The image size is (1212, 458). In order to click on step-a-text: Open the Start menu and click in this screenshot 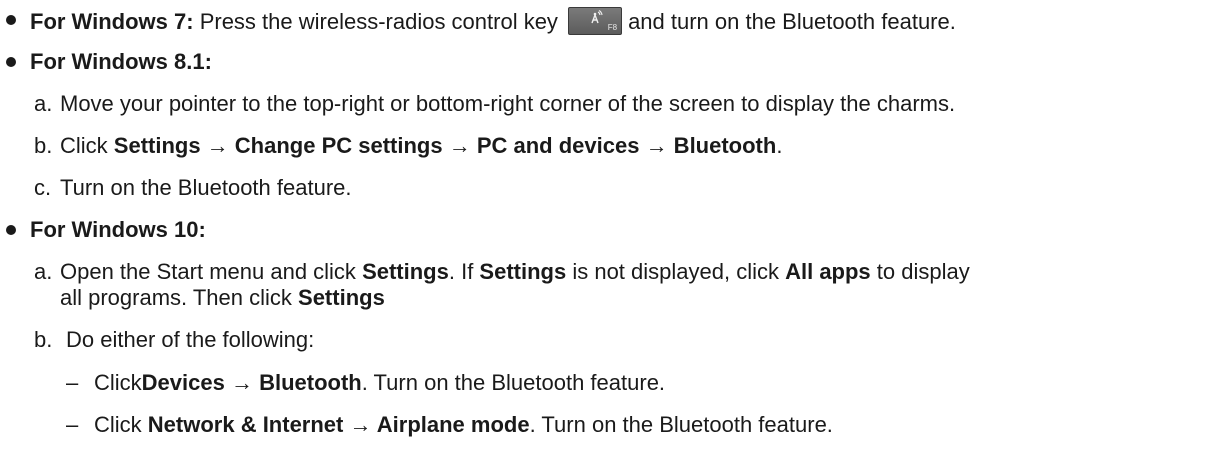, I will do `click(211, 271)`.